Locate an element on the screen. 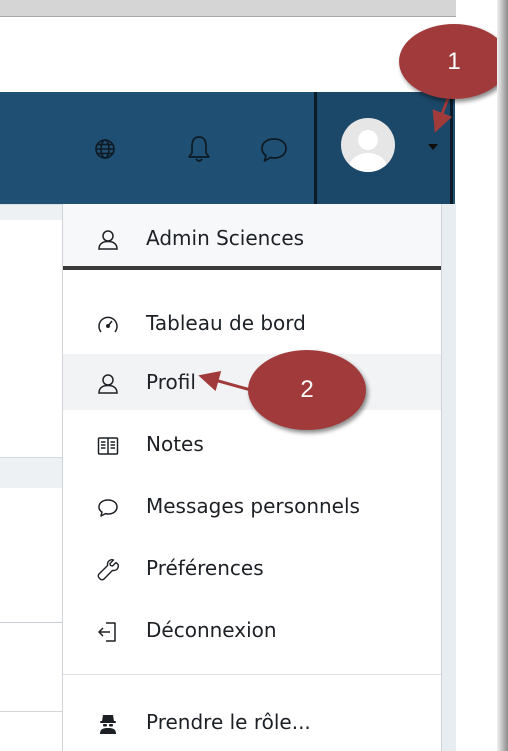 The image size is (508, 751). window-shadow is located at coordinates (502, 375).